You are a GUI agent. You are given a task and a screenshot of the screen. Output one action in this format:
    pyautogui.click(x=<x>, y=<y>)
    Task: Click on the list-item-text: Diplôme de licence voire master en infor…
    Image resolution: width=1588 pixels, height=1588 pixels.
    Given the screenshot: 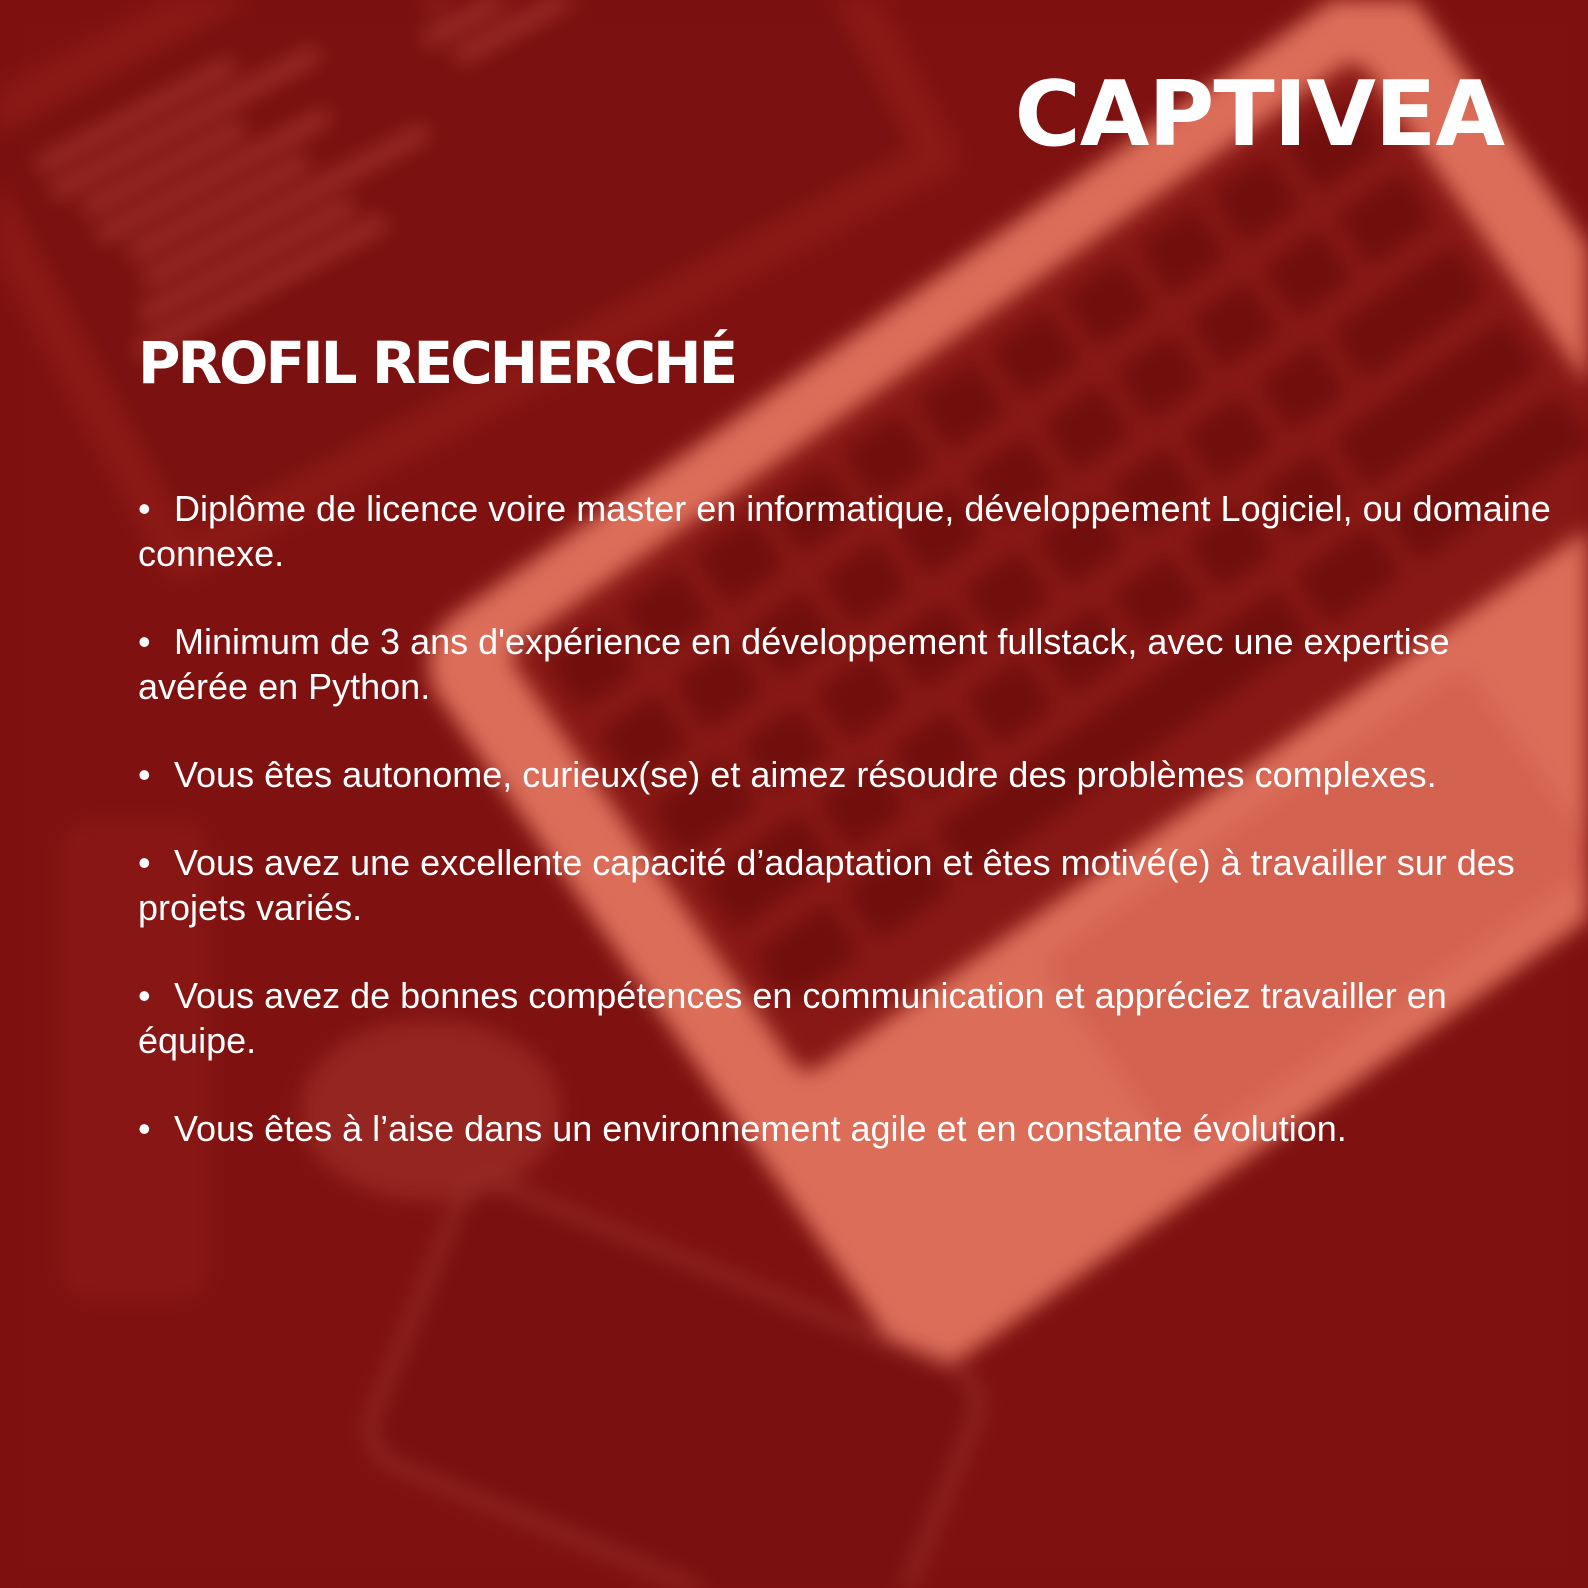 What is the action you would take?
    pyautogui.click(x=844, y=531)
    